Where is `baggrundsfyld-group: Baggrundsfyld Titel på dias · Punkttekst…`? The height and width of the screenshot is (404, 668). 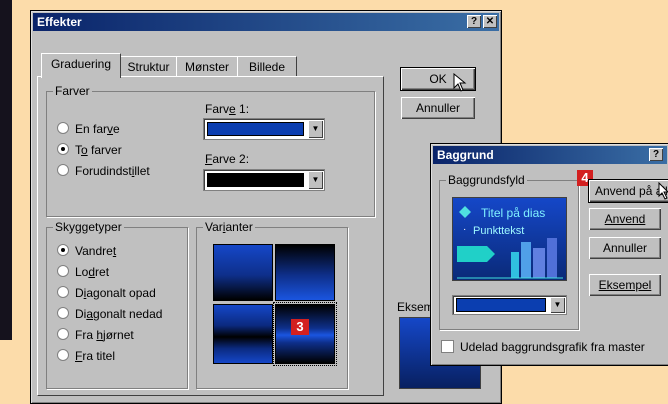
baggrundsfyld-group: Baggrundsfyld Titel på dias · Punkttekst… is located at coordinates (509, 251).